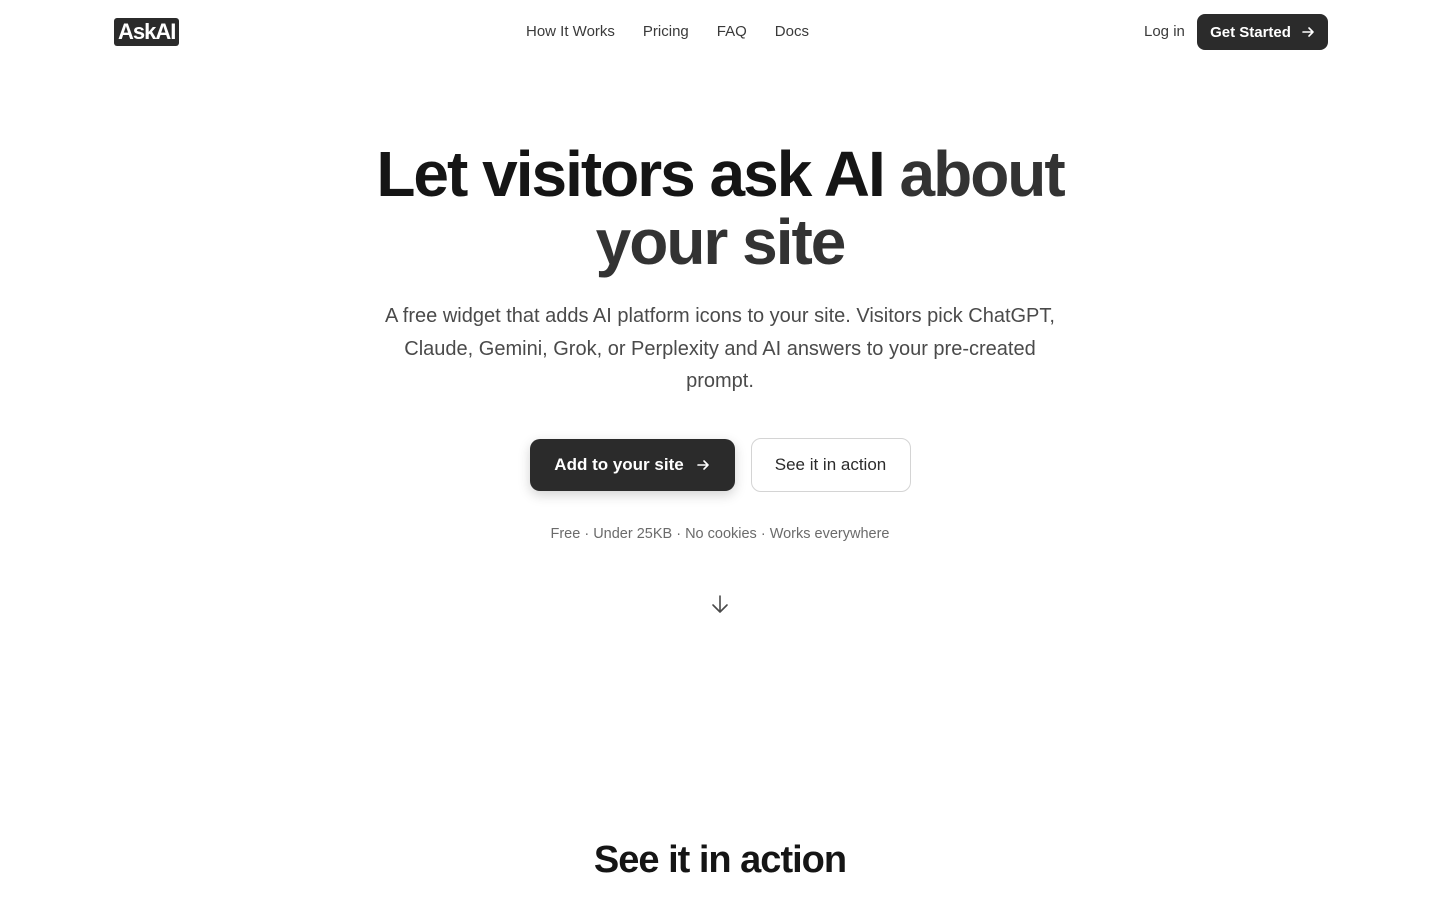 This screenshot has width=1440, height=900. What do you see at coordinates (1250, 32) in the screenshot?
I see `get-started-label: Get Started` at bounding box center [1250, 32].